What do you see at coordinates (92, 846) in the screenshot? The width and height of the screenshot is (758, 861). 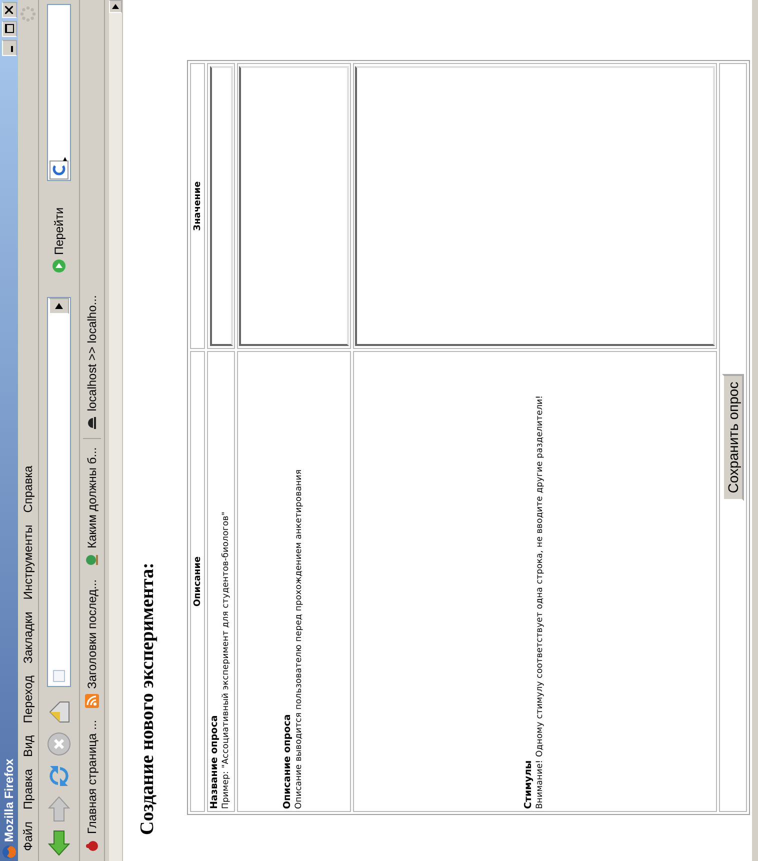 I see `bug-icon` at bounding box center [92, 846].